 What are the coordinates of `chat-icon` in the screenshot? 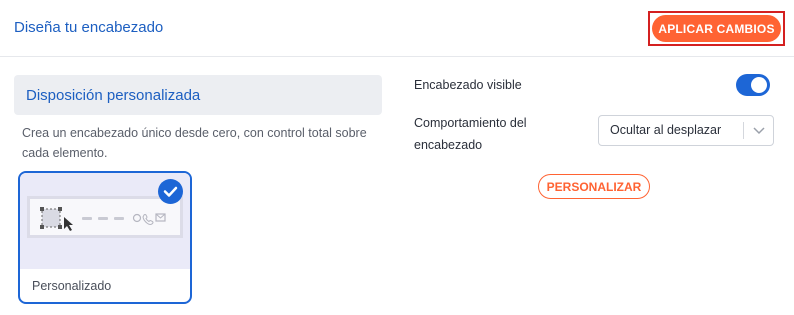 It's located at (137, 218).